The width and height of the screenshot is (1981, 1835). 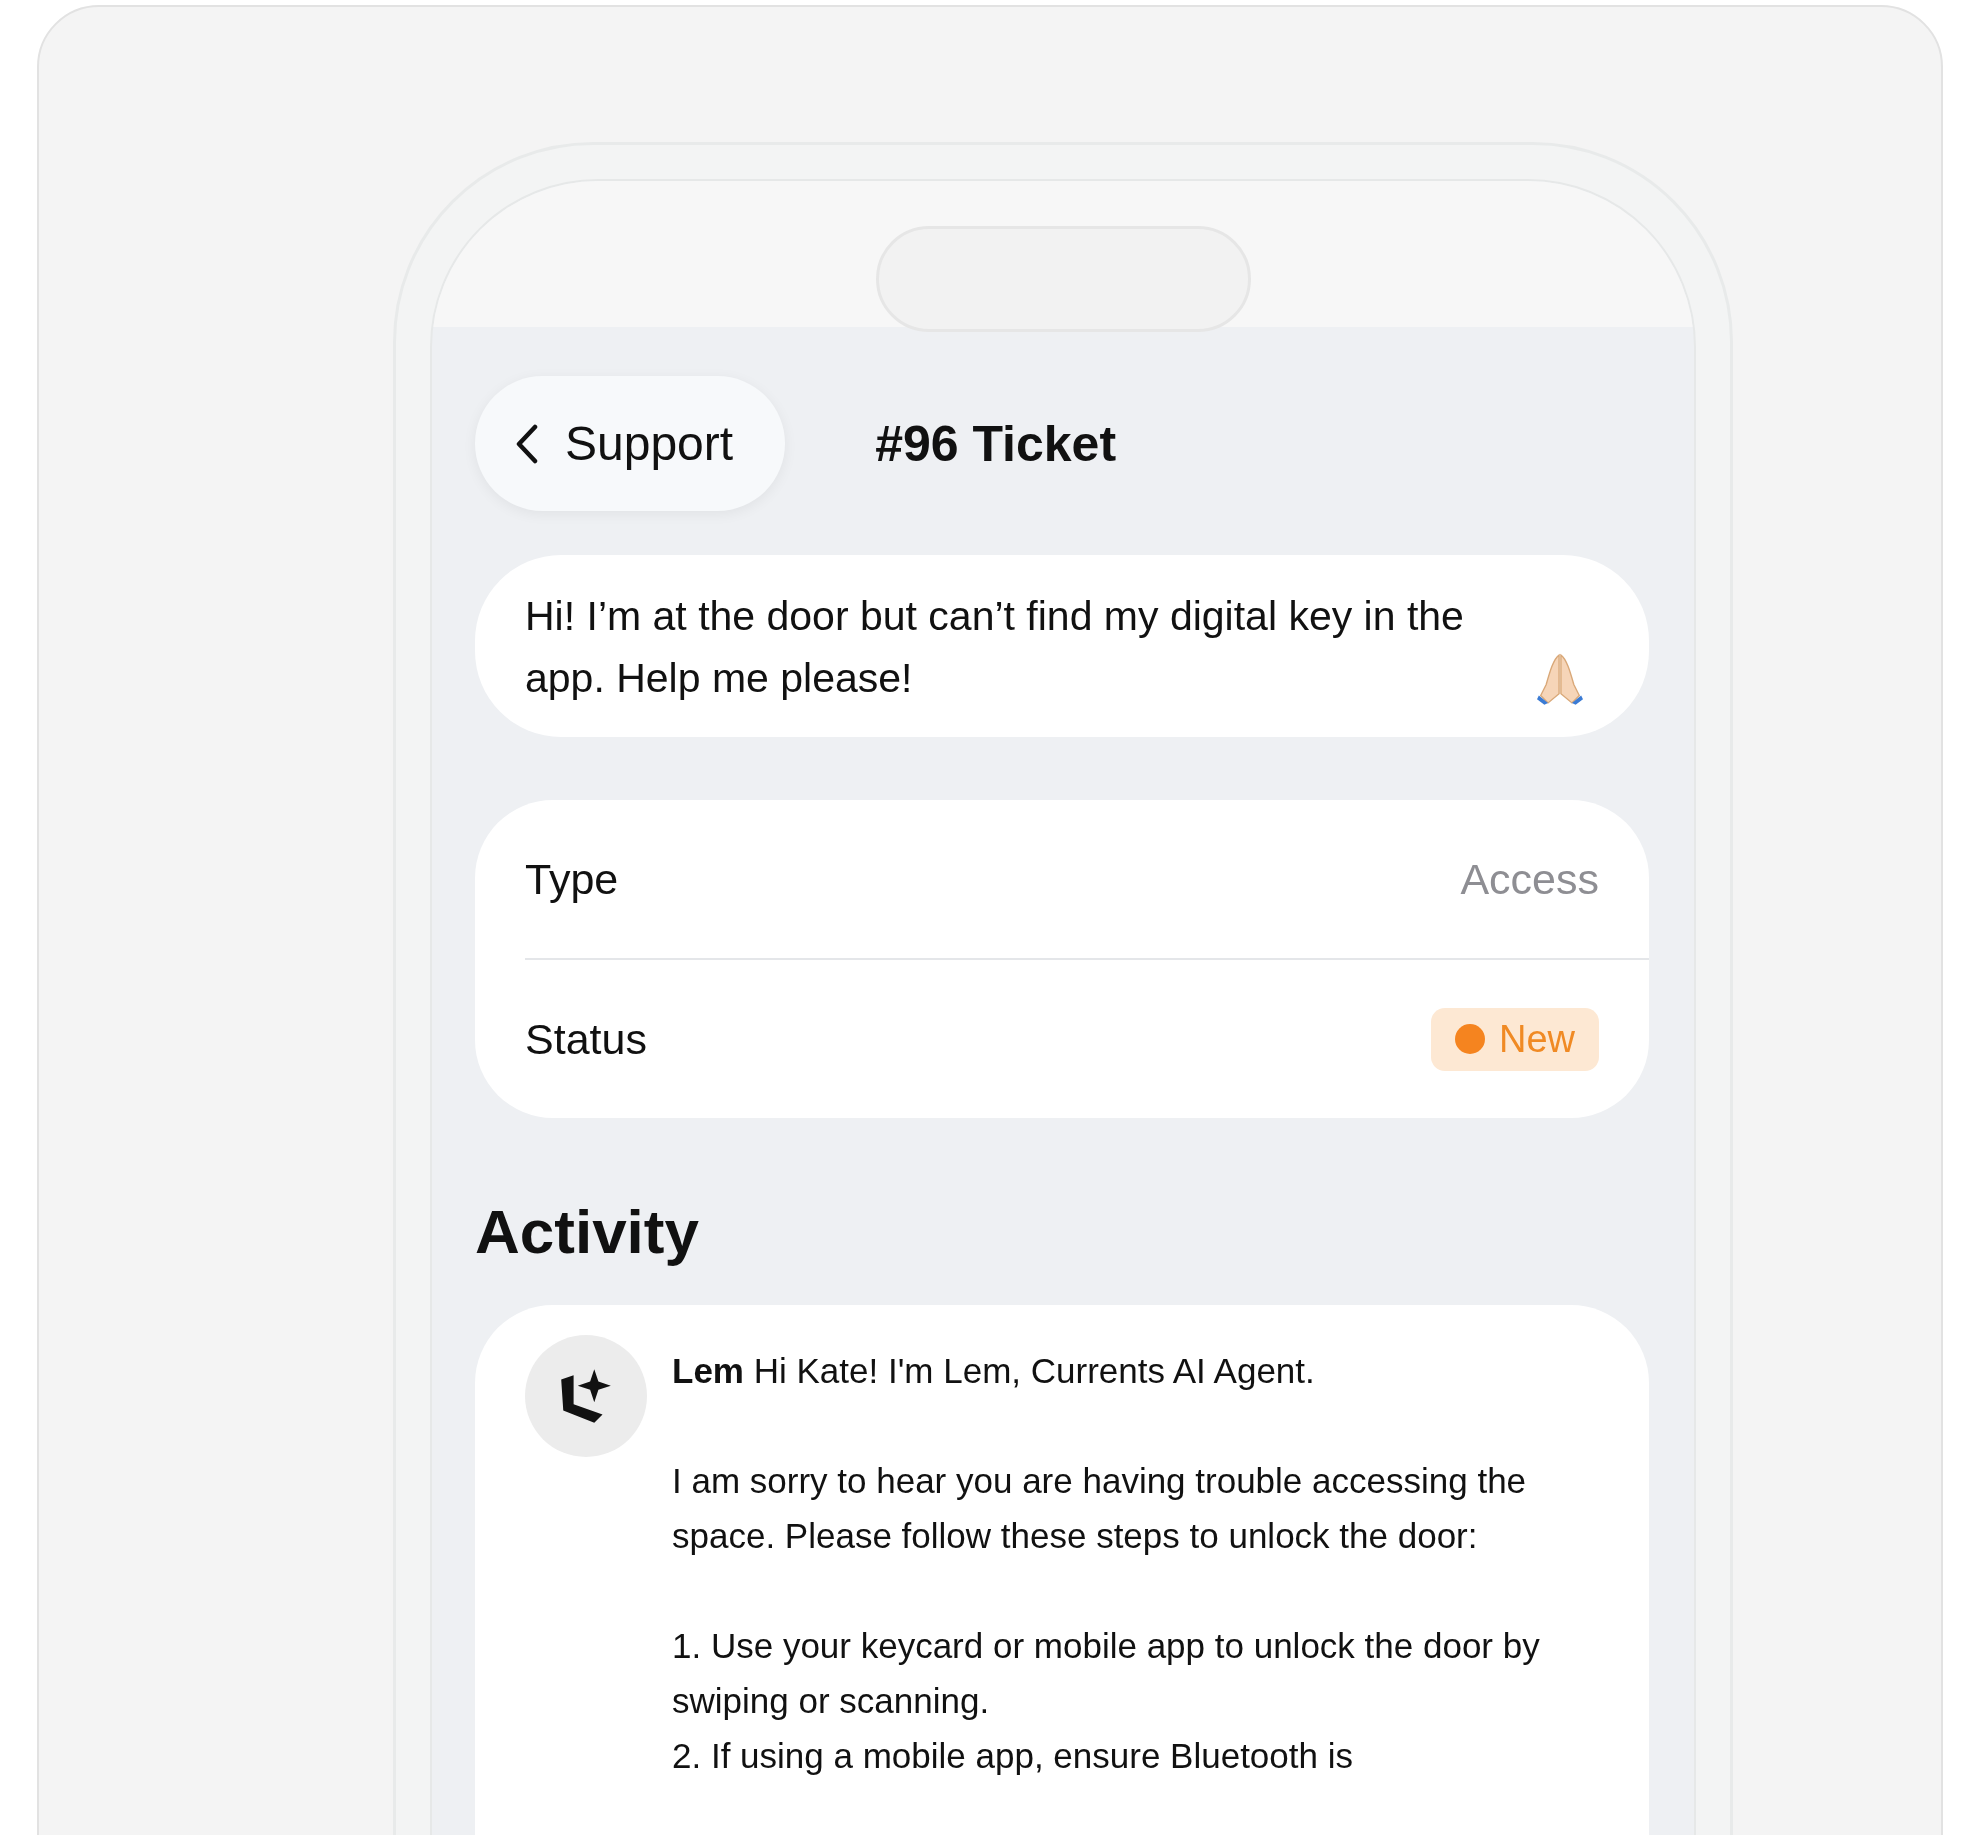 What do you see at coordinates (587, 1231) in the screenshot?
I see `section-heading: Activity` at bounding box center [587, 1231].